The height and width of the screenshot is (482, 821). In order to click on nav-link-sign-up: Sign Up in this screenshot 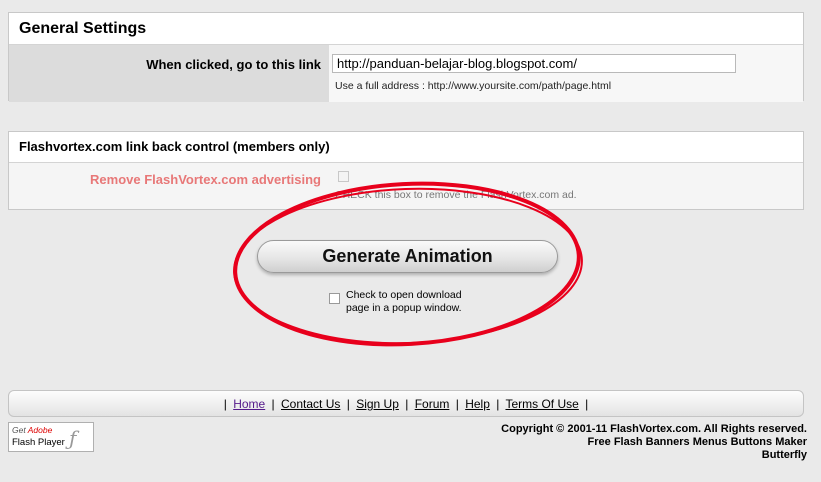, I will do `click(377, 404)`.